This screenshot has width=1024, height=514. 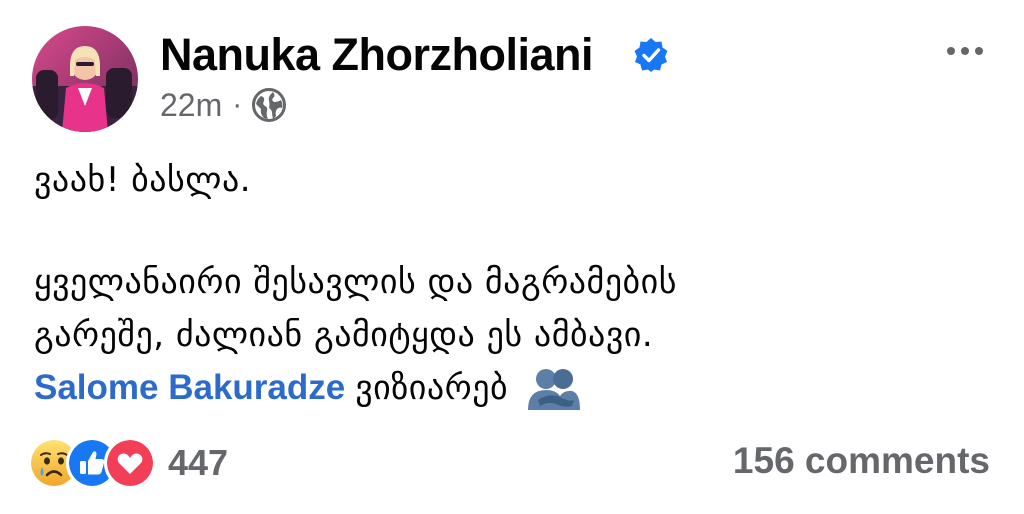 I want to click on love-icon, so click(x=130, y=463).